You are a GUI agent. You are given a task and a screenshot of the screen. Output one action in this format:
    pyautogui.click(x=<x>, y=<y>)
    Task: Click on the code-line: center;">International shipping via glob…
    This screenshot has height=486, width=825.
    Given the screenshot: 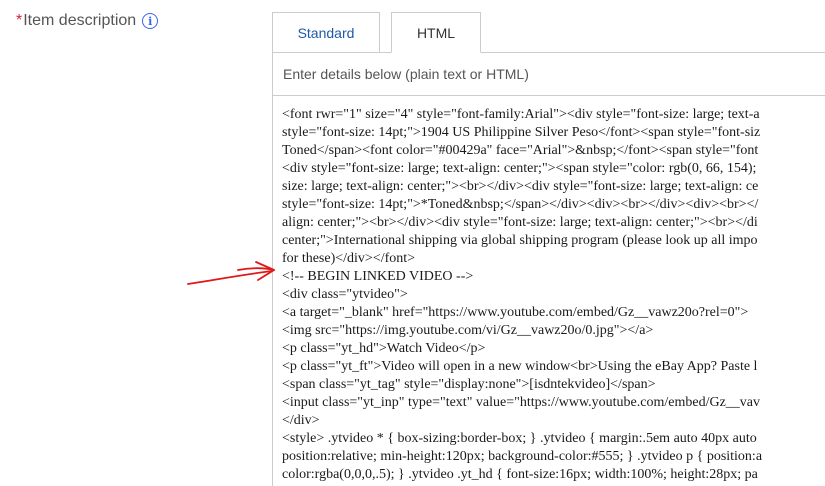 What is the action you would take?
    pyautogui.click(x=520, y=240)
    